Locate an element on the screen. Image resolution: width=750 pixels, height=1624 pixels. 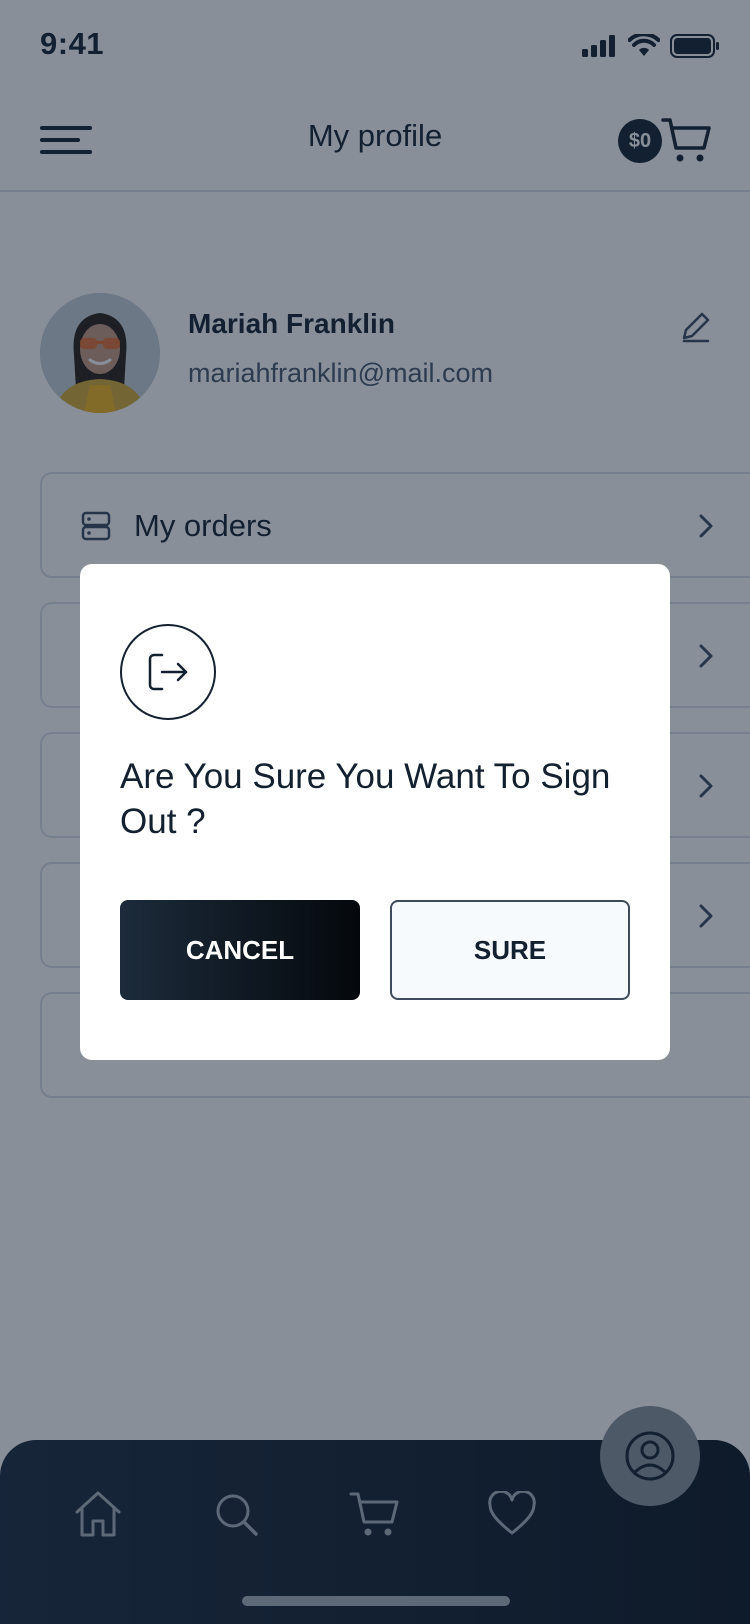
cancel-button: CANCEL is located at coordinates (240, 950).